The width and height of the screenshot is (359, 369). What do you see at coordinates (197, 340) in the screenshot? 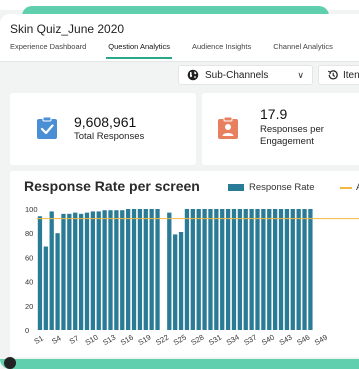
I see `x-tick-label: S28` at bounding box center [197, 340].